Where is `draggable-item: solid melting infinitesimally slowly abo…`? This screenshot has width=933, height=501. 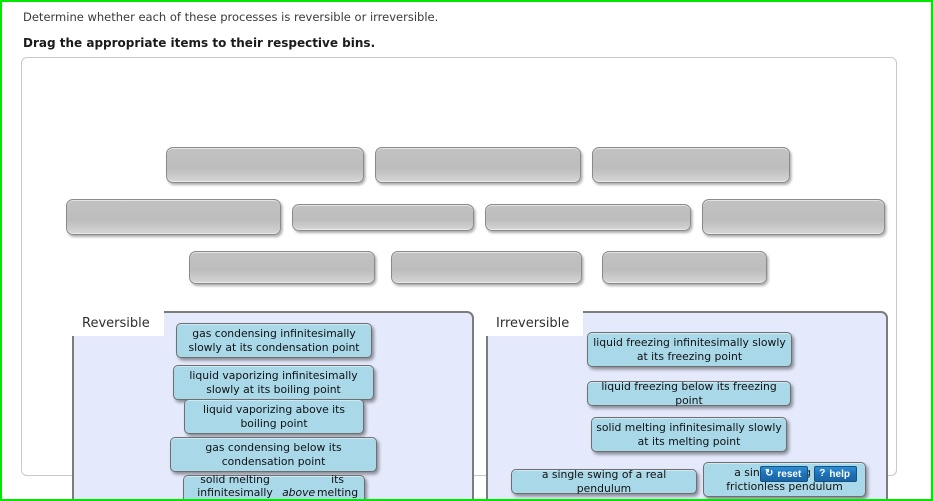 draggable-item: solid melting infinitesimally slowly abo… is located at coordinates (274, 486).